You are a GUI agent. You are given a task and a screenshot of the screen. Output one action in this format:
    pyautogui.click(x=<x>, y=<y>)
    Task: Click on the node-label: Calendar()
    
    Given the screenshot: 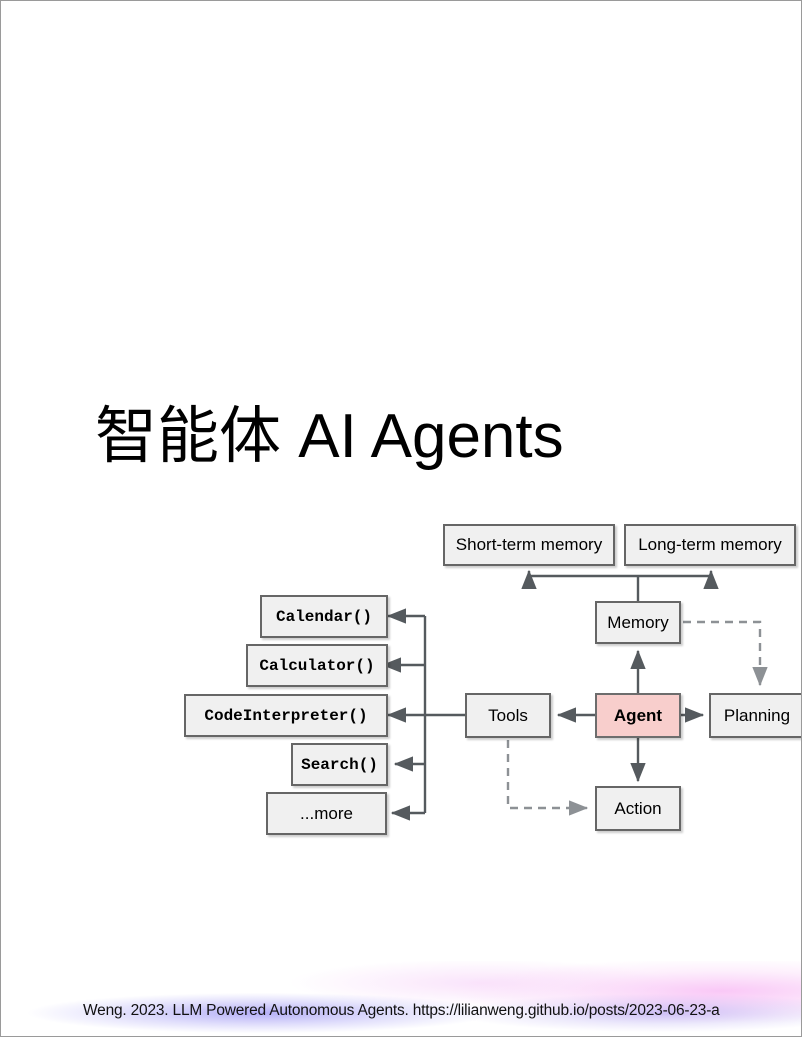 What is the action you would take?
    pyautogui.click(x=323, y=616)
    